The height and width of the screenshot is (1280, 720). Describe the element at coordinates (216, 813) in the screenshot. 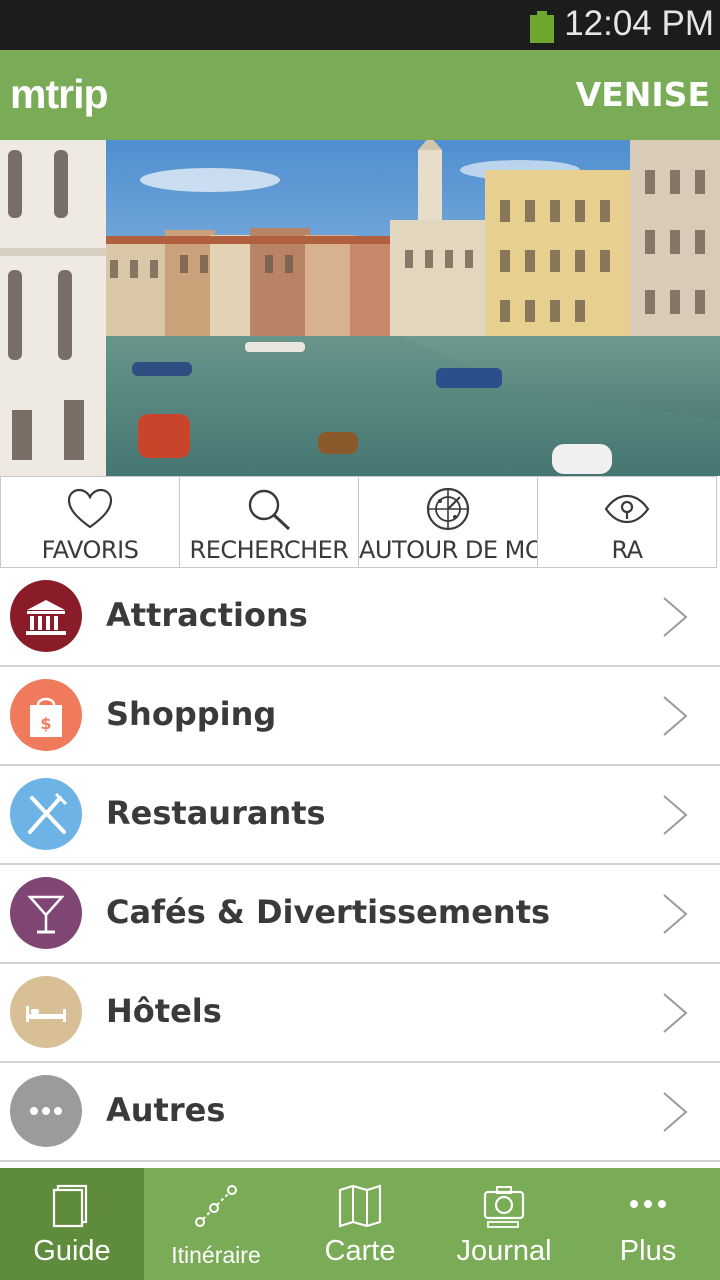

I see `category-label: Restaurants` at that location.